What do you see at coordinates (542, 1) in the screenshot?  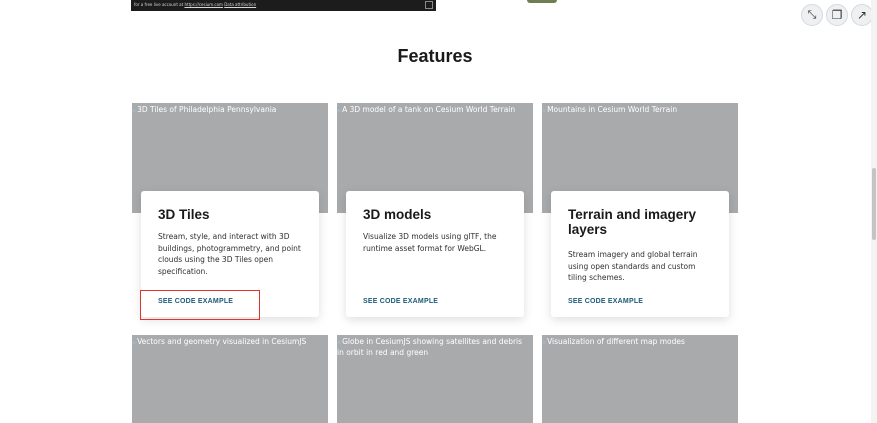 I see `preview-image-edge` at bounding box center [542, 1].